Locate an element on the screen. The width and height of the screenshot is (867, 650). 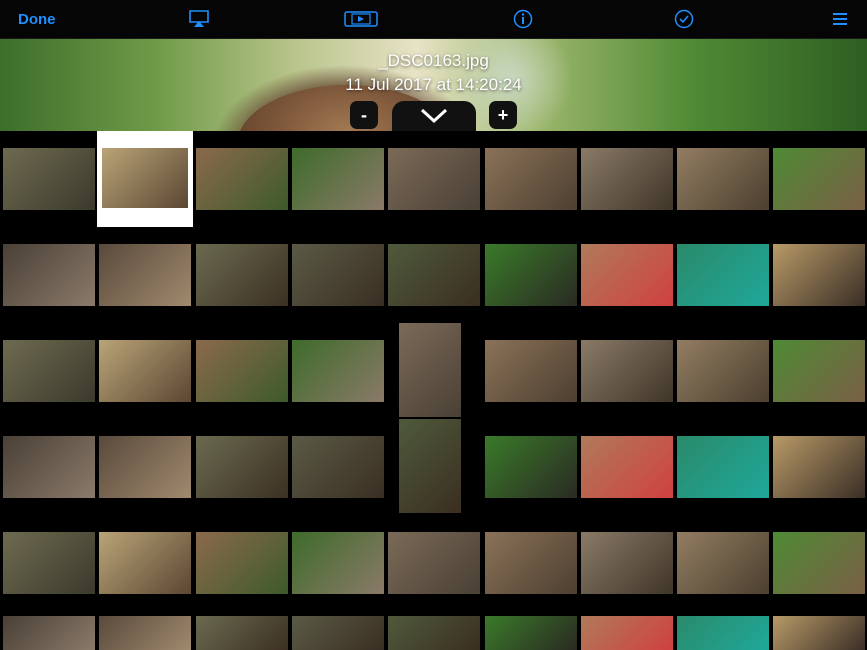
preview-datetime: 11 Jul 2017 at 14:20:24 is located at coordinates (433, 84).